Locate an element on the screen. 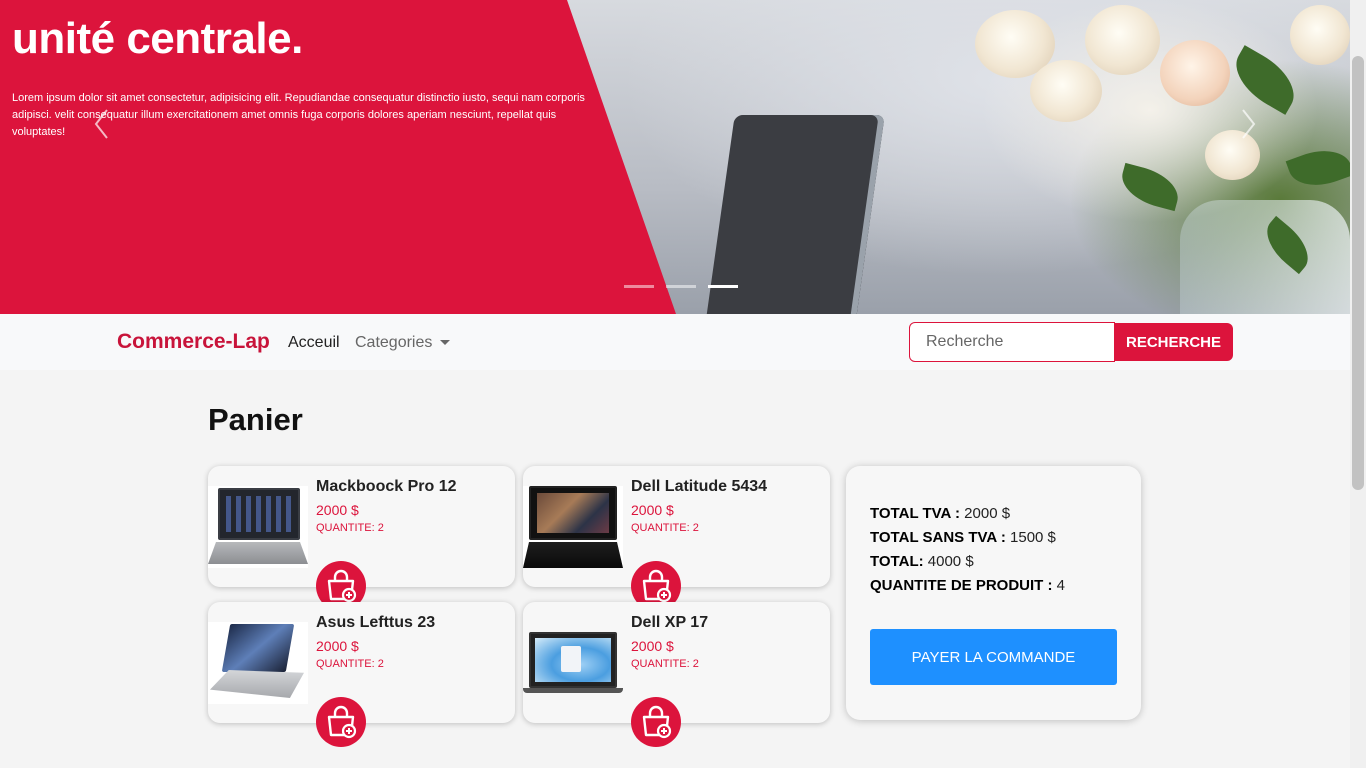 The height and width of the screenshot is (768, 1366). carousel-indicators is located at coordinates (681, 286).